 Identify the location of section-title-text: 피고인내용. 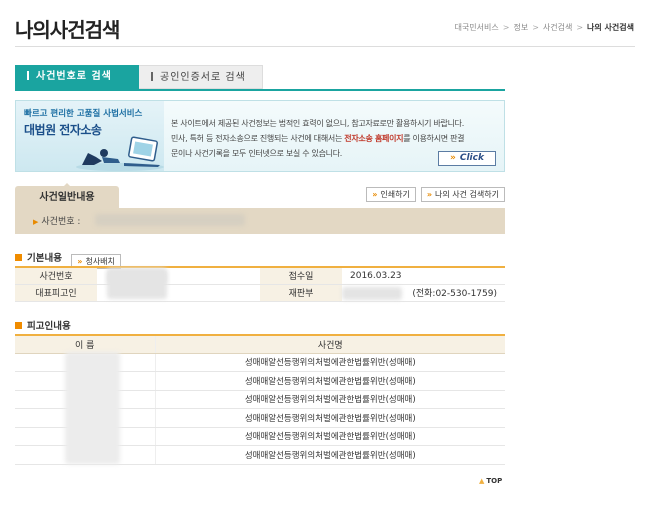
(49, 326).